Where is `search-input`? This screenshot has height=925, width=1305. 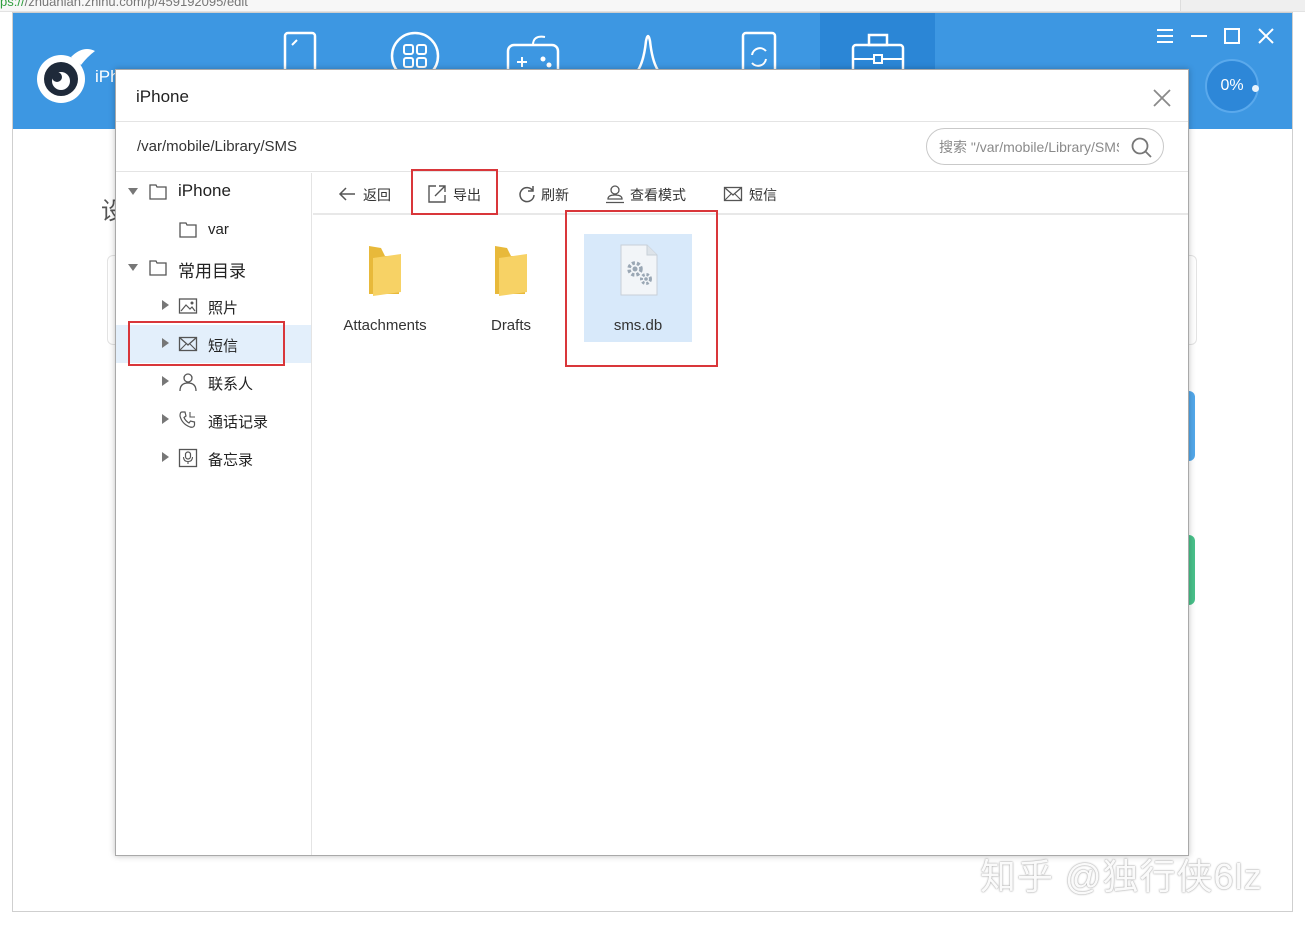
search-input is located at coordinates (1029, 147).